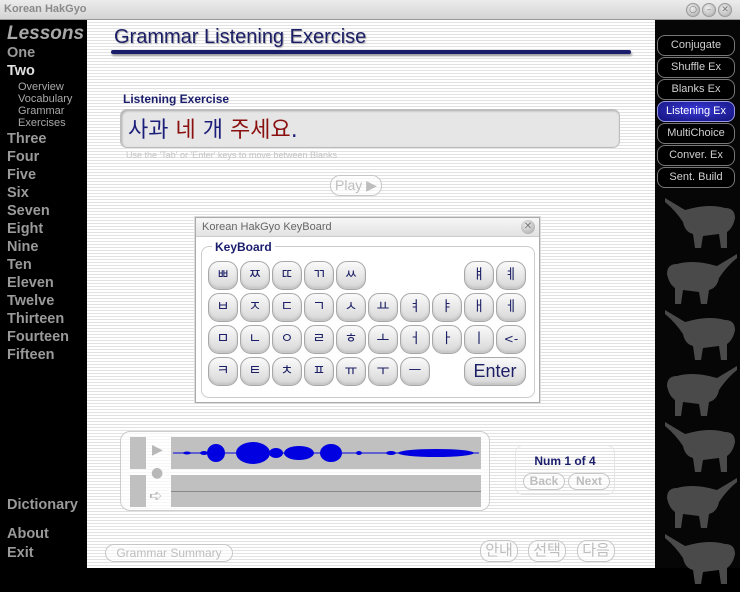 Image resolution: width=740 pixels, height=592 pixels. I want to click on key: ㅜ, so click(383, 371).